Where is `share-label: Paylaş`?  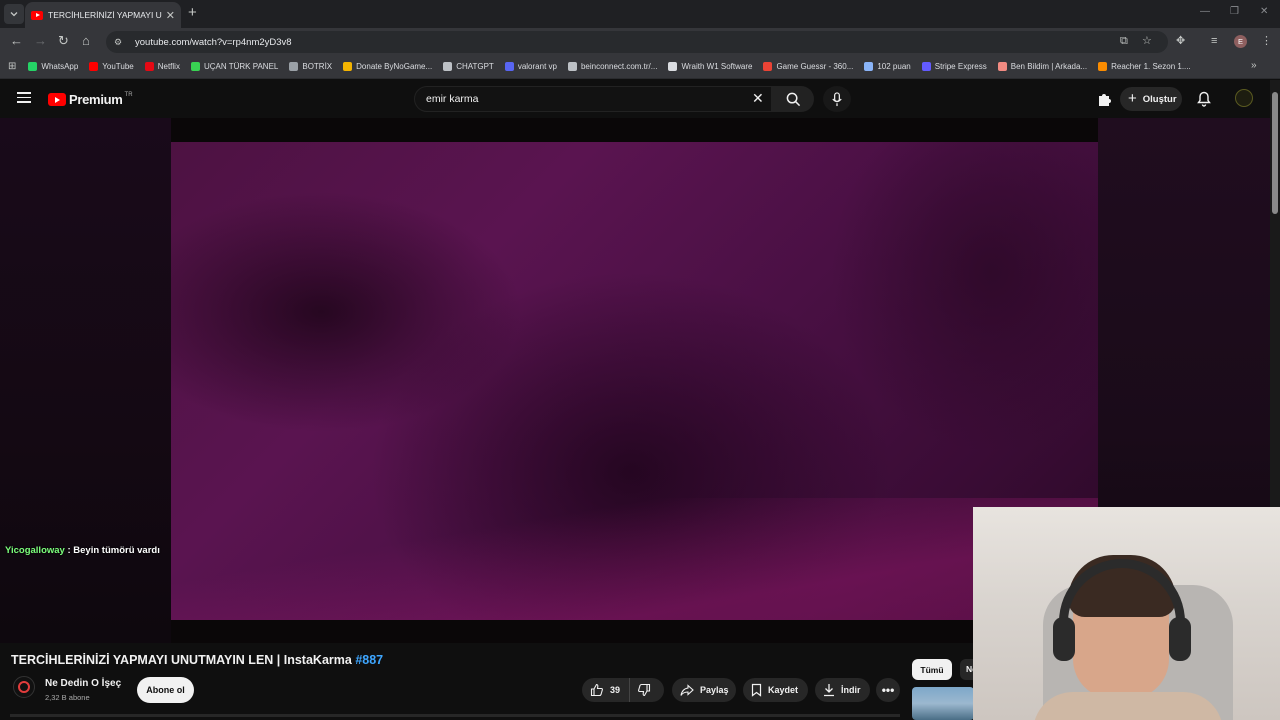
share-label: Paylaş is located at coordinates (714, 690).